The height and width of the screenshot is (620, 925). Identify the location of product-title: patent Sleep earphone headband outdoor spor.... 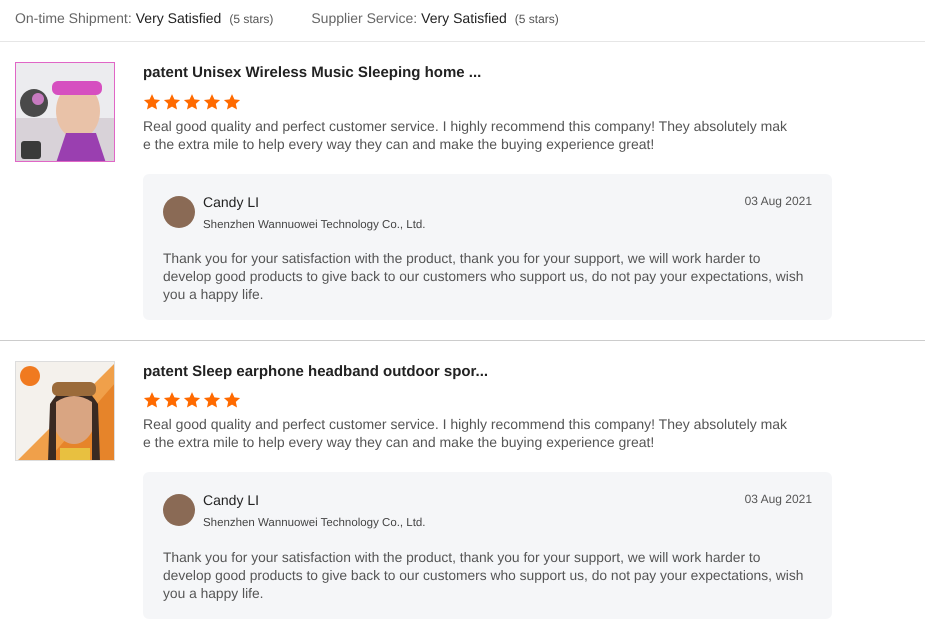
(316, 372).